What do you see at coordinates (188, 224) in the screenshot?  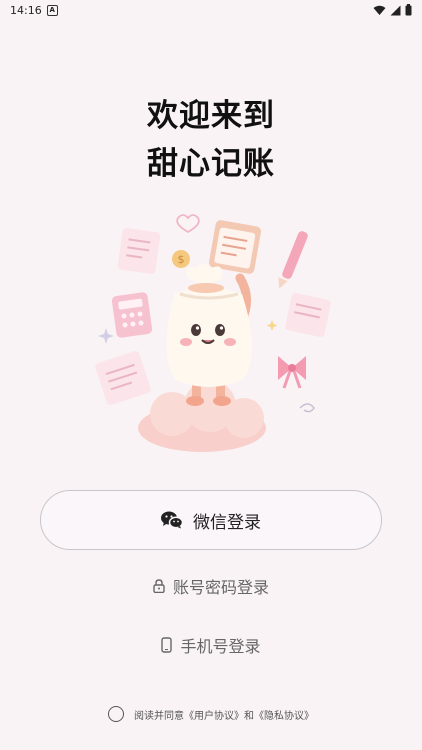 I see `heart-icon` at bounding box center [188, 224].